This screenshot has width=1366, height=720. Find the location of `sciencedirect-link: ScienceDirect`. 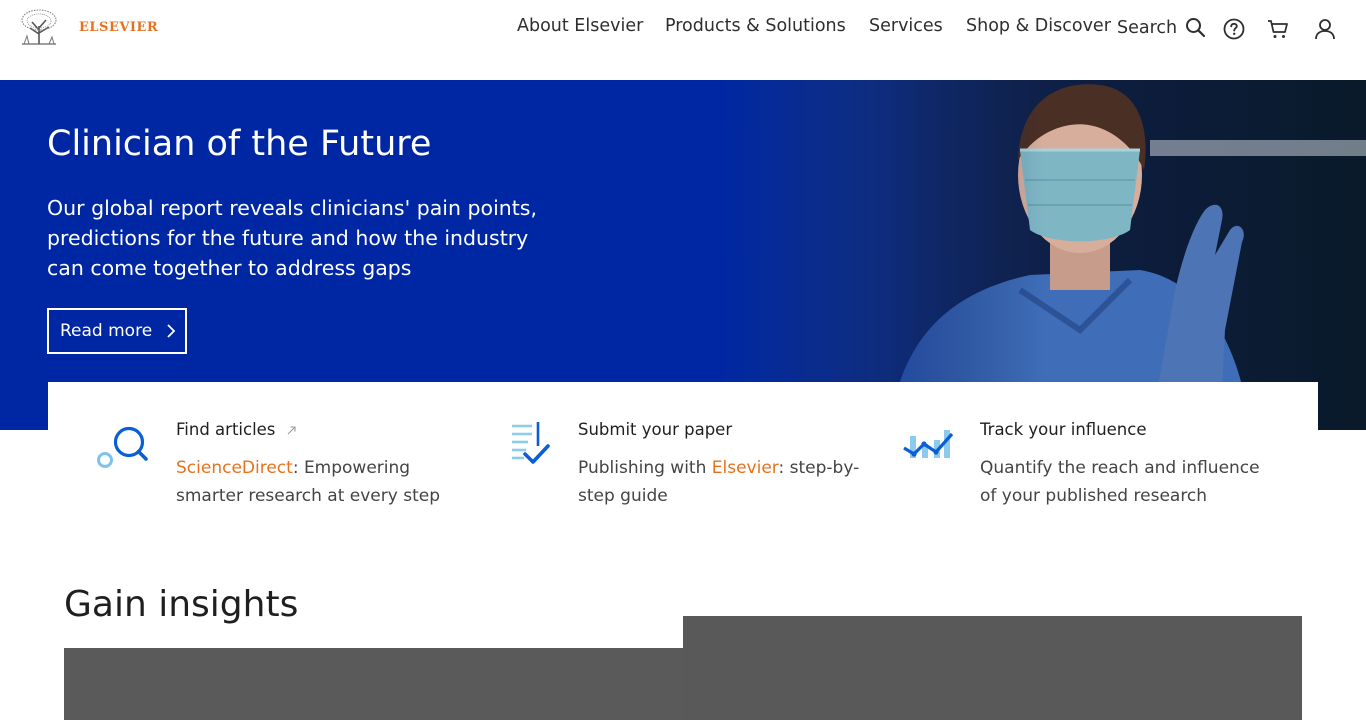

sciencedirect-link: ScienceDirect is located at coordinates (234, 468).